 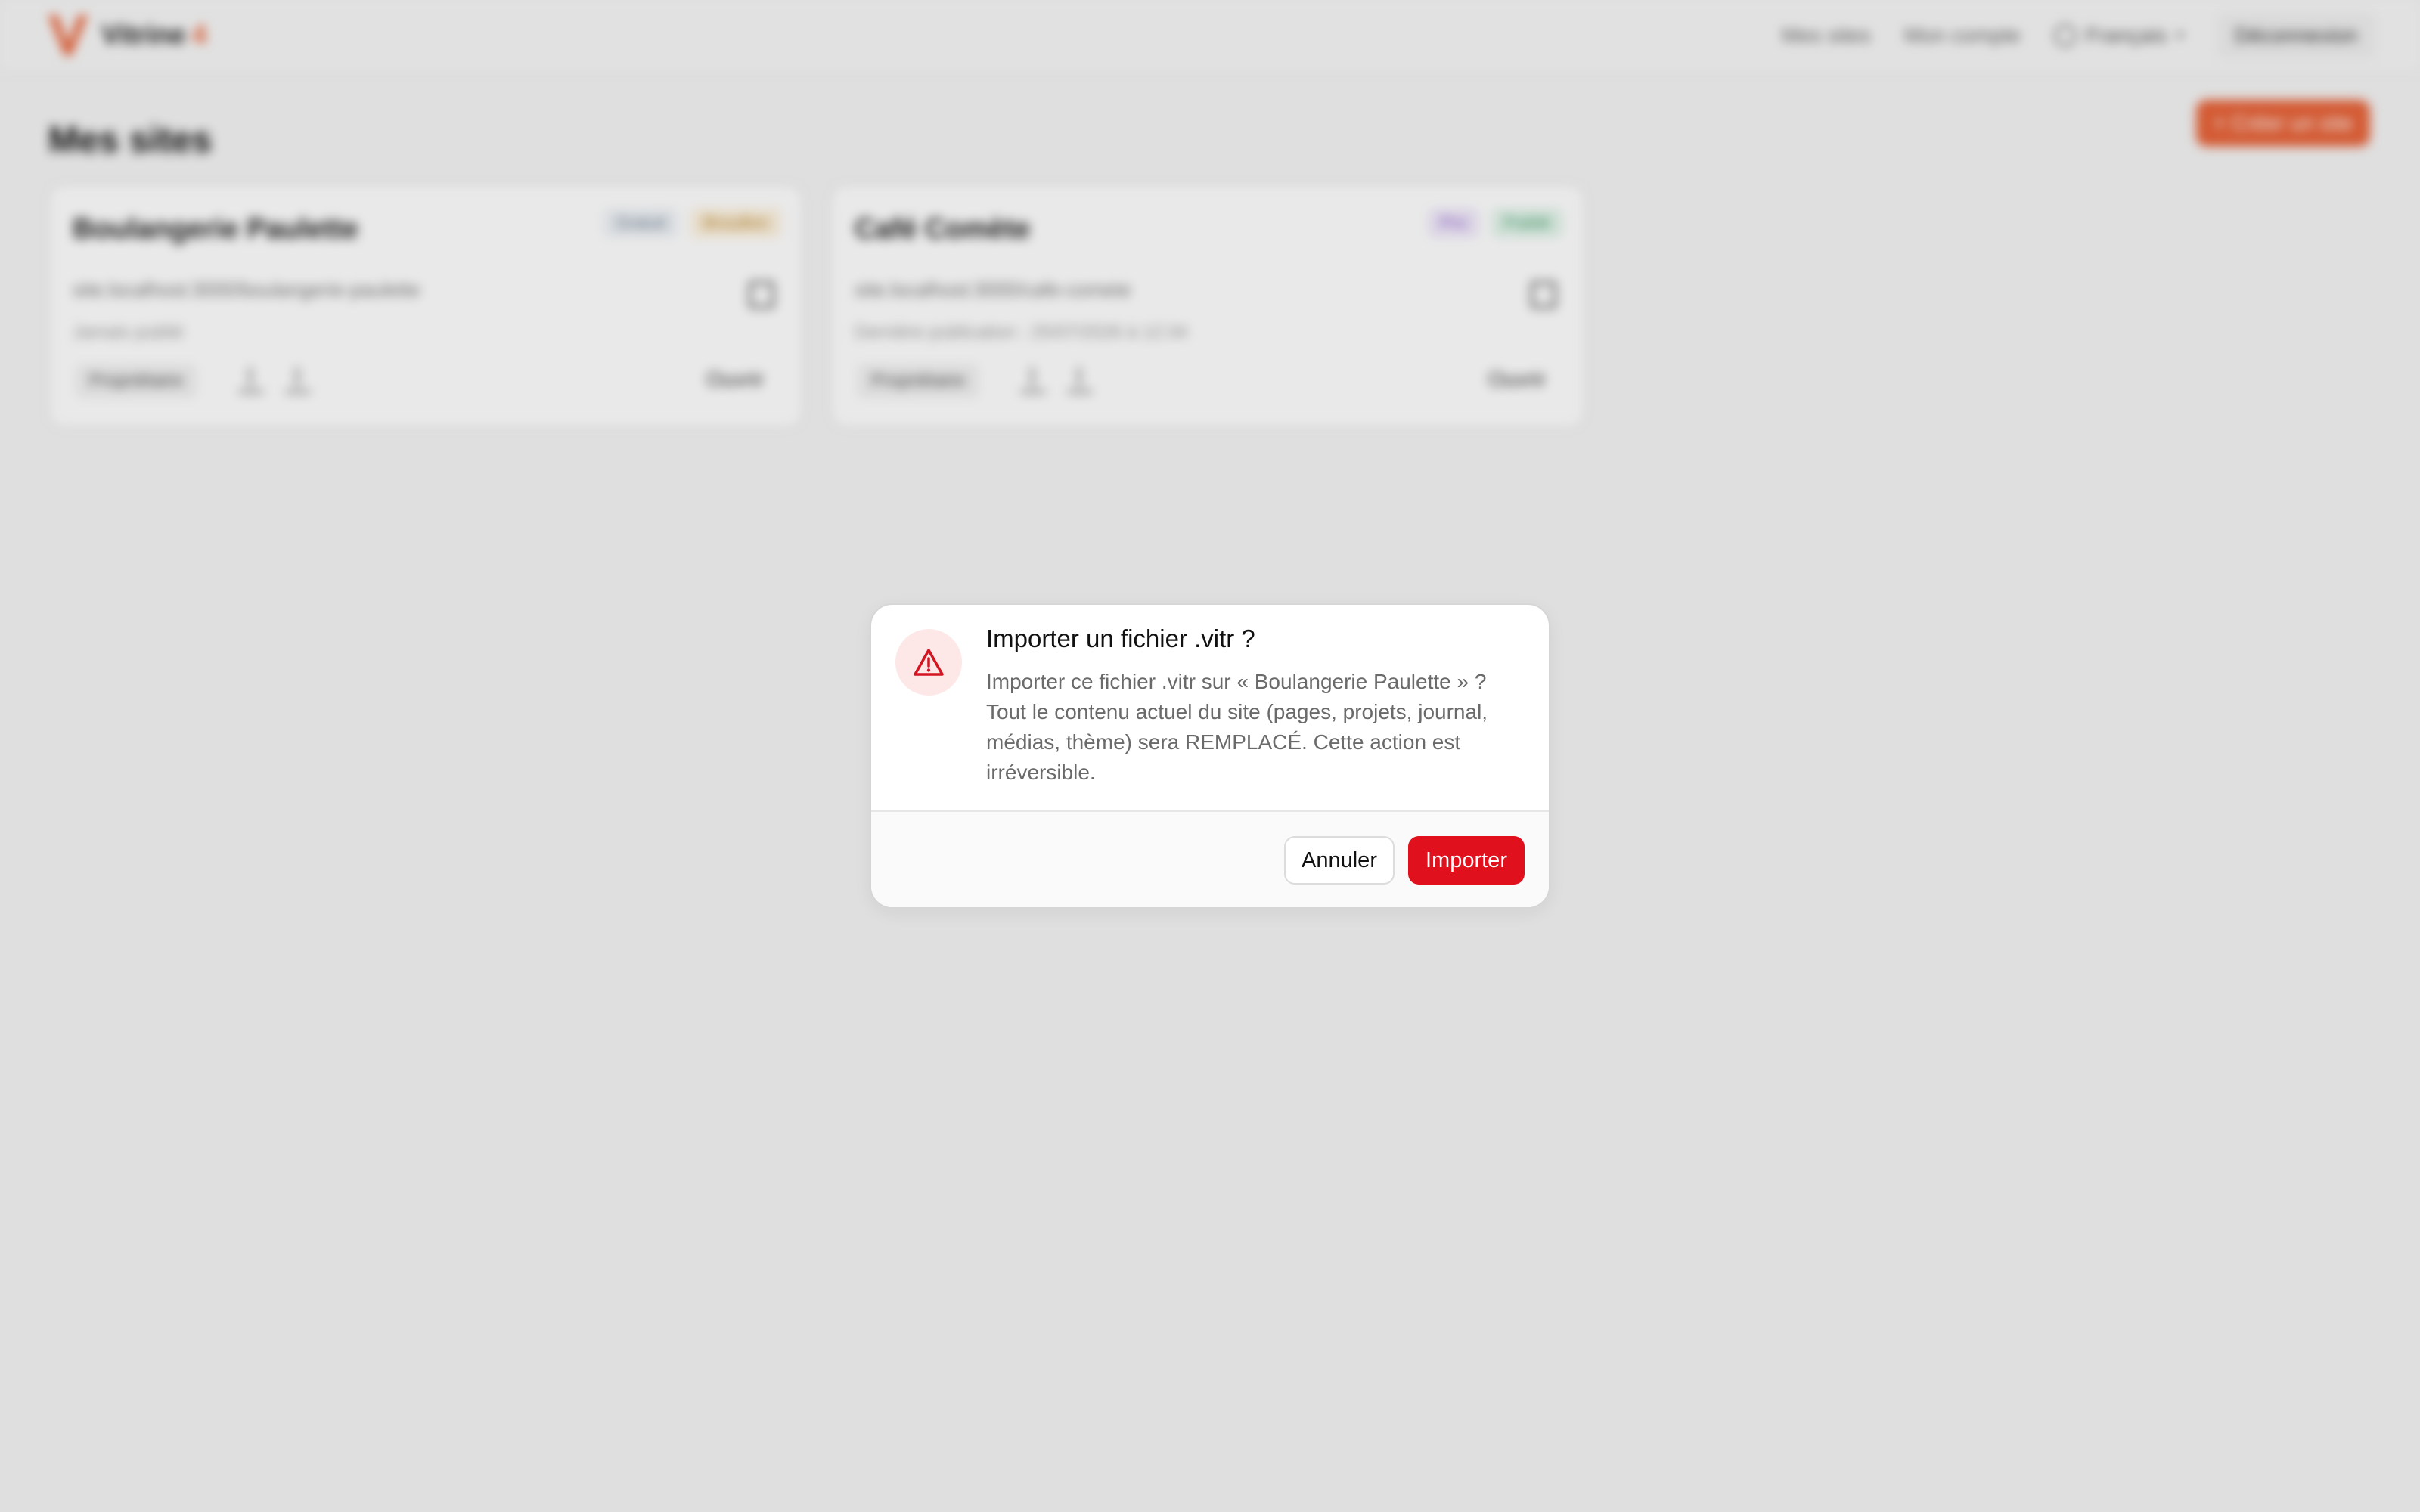 I want to click on dialog-footer: Annuler Importer, so click(x=1210, y=858).